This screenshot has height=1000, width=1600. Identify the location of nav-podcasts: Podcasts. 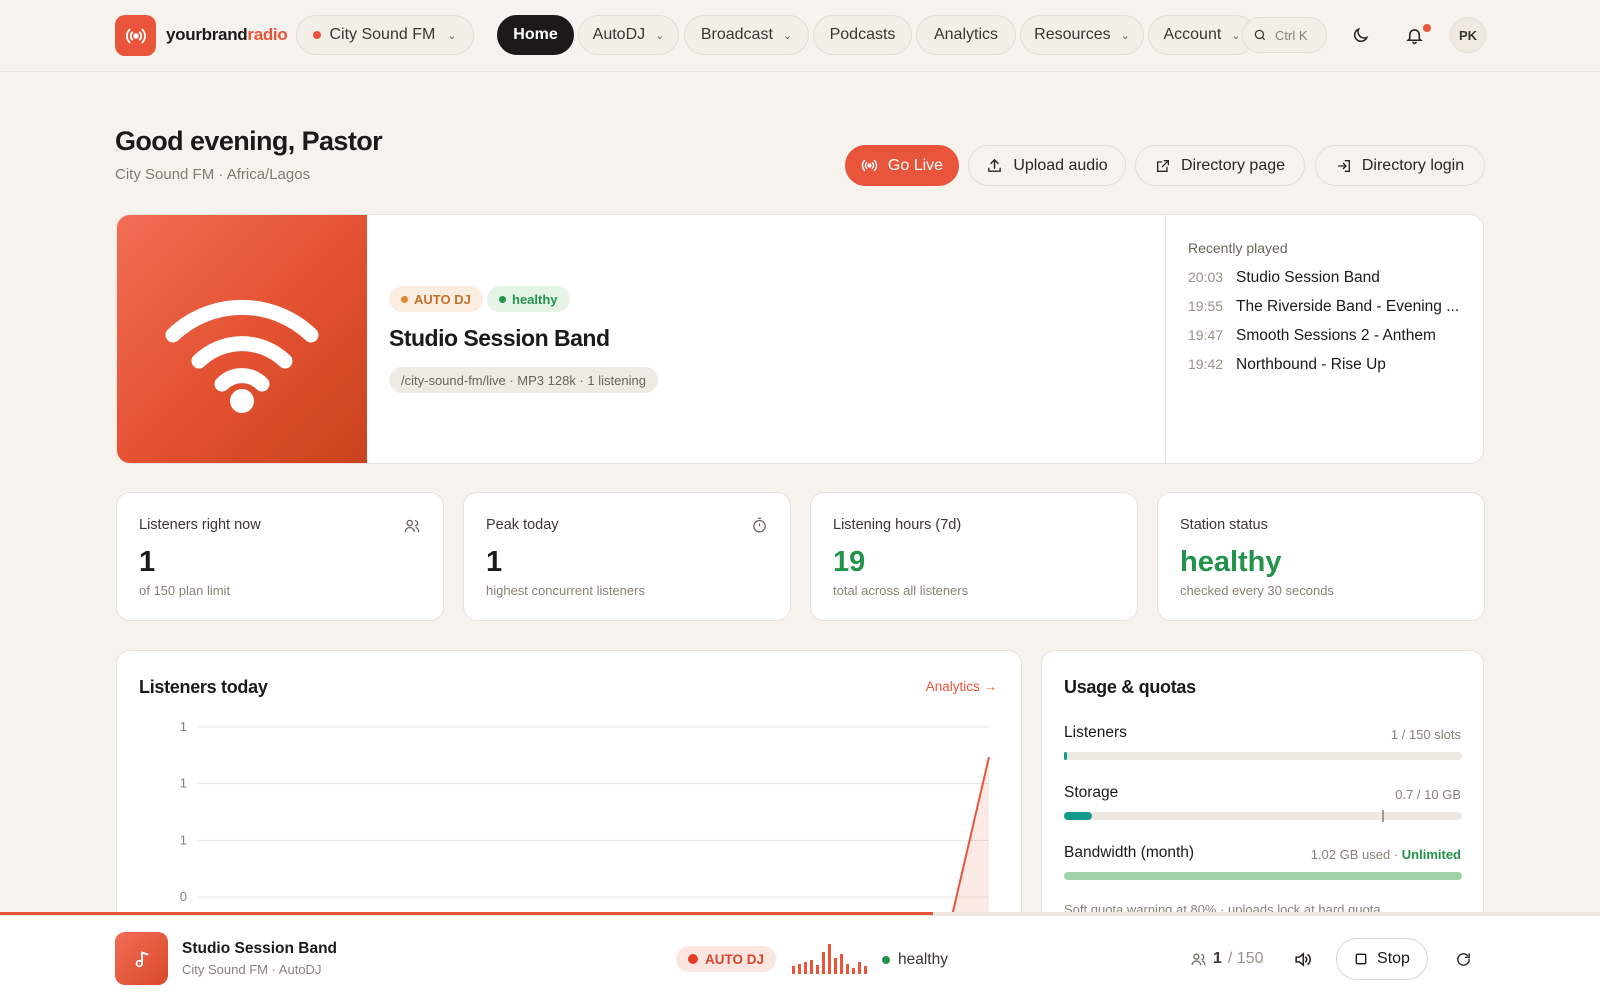
(862, 35).